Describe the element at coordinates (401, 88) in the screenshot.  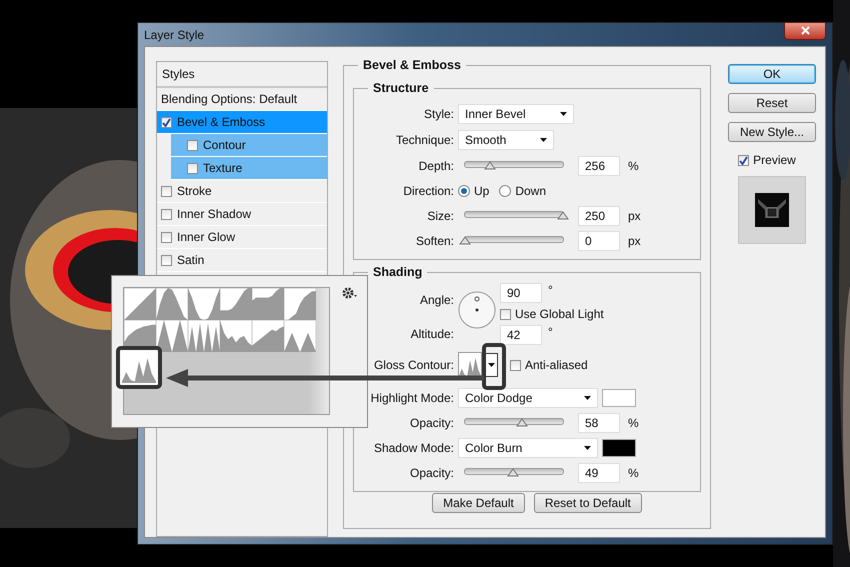
I see `section-title: Structure` at that location.